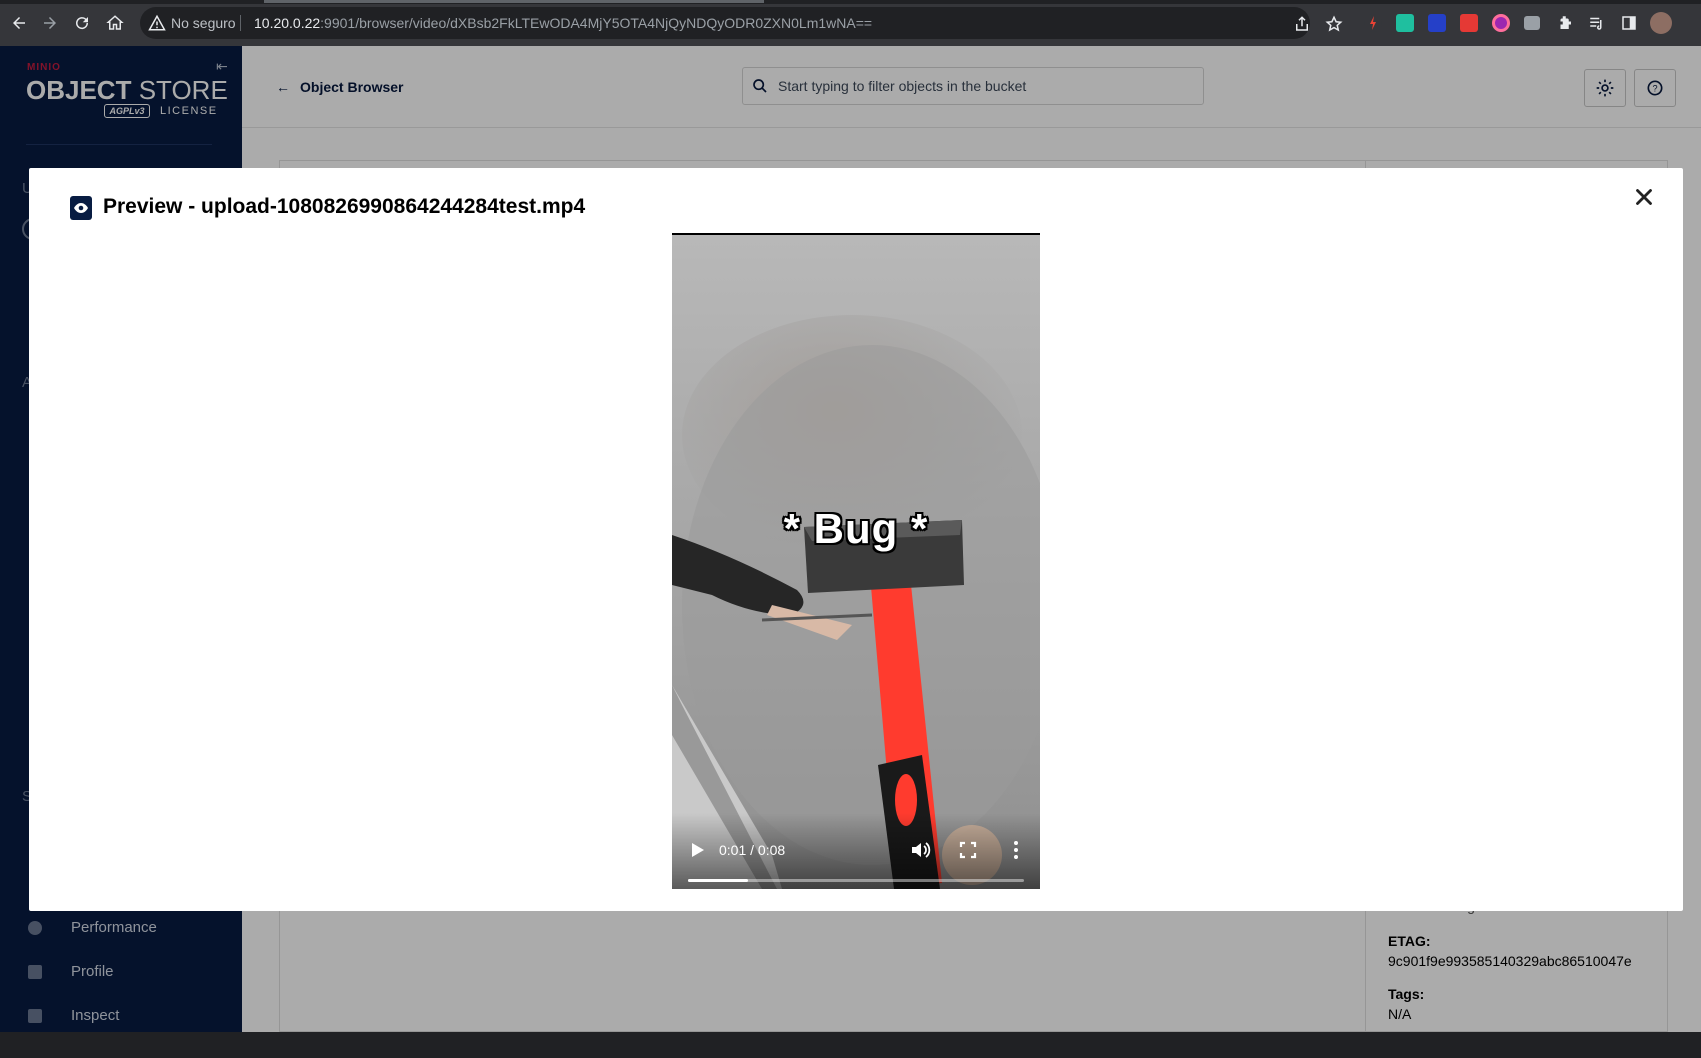 Image resolution: width=1701 pixels, height=1058 pixels. Describe the element at coordinates (1302, 24) in the screenshot. I see `share-icon` at that location.